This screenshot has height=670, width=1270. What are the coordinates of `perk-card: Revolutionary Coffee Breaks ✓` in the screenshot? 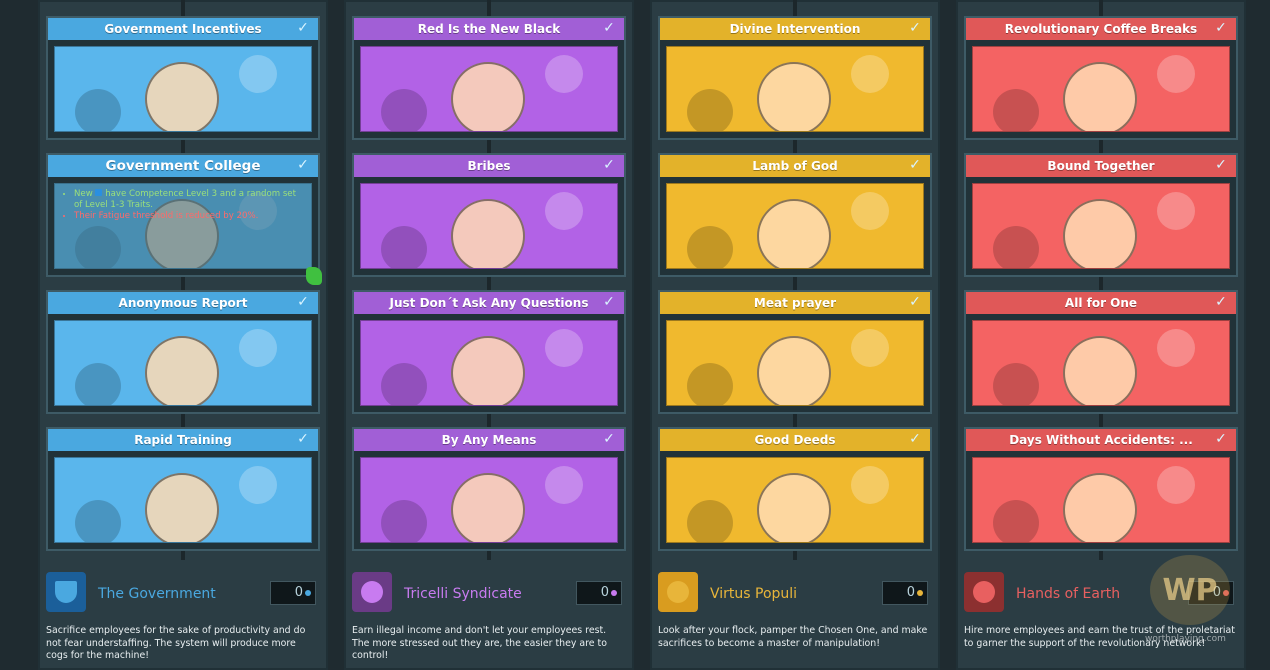 It's located at (1101, 78).